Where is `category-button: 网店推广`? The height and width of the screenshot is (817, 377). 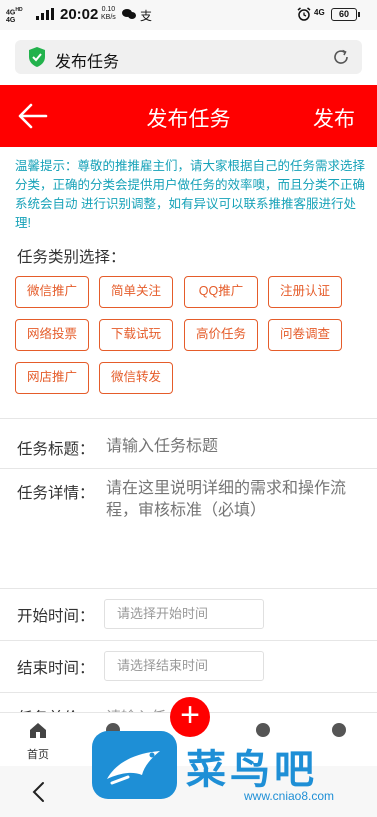
category-button: 网店推广 is located at coordinates (52, 378).